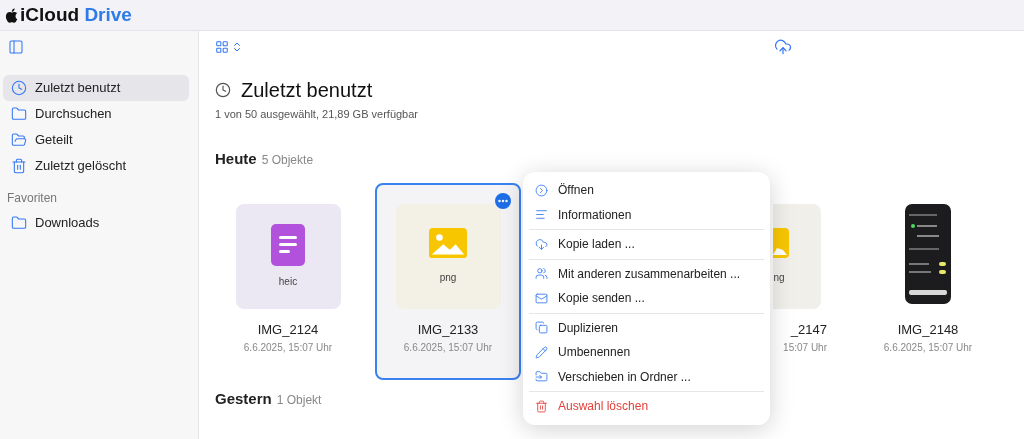 This screenshot has width=1024, height=439. Describe the element at coordinates (779, 278) in the screenshot. I see `file-type: ng` at that location.